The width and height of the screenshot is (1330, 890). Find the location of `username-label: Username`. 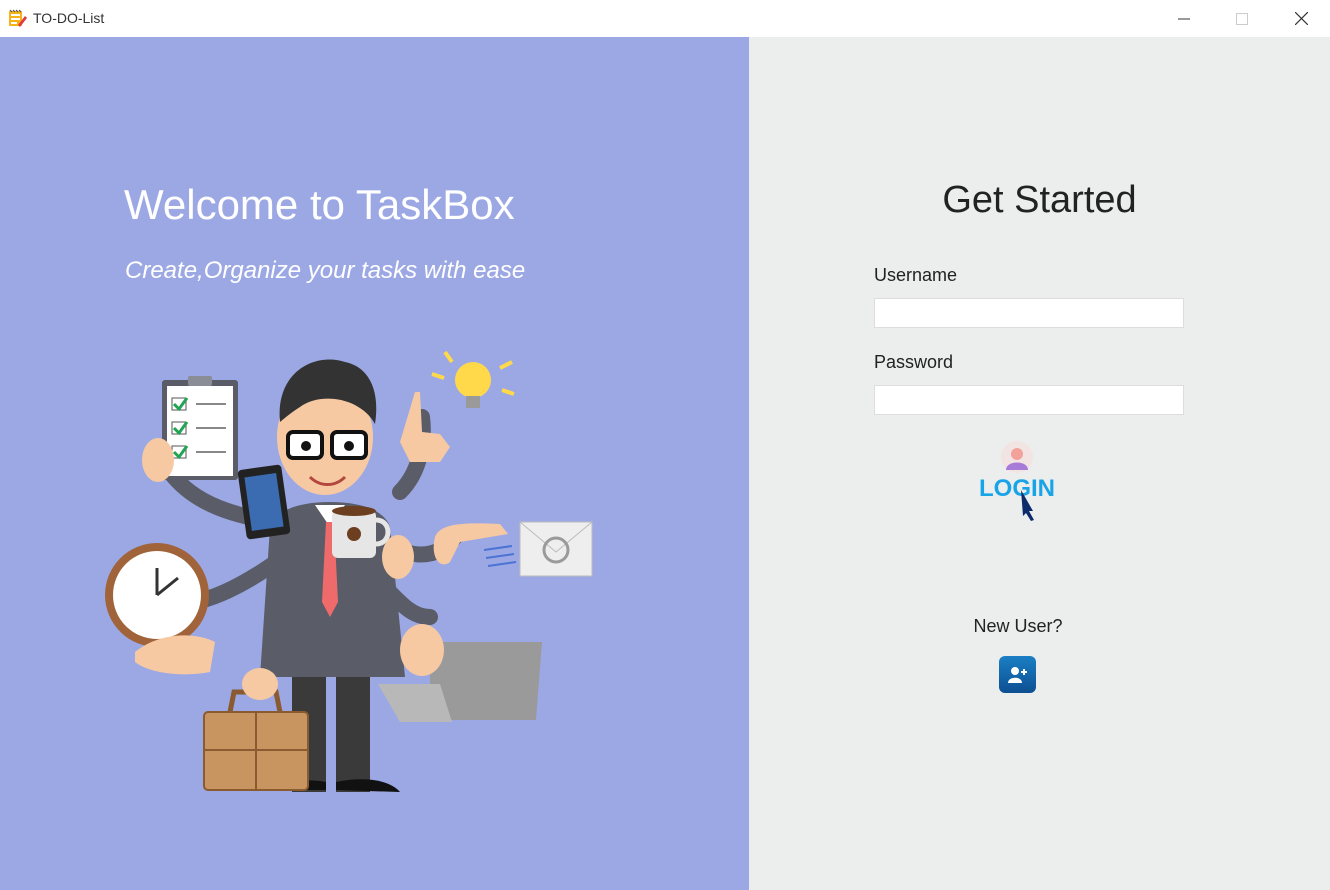

username-label: Username is located at coordinates (916, 275).